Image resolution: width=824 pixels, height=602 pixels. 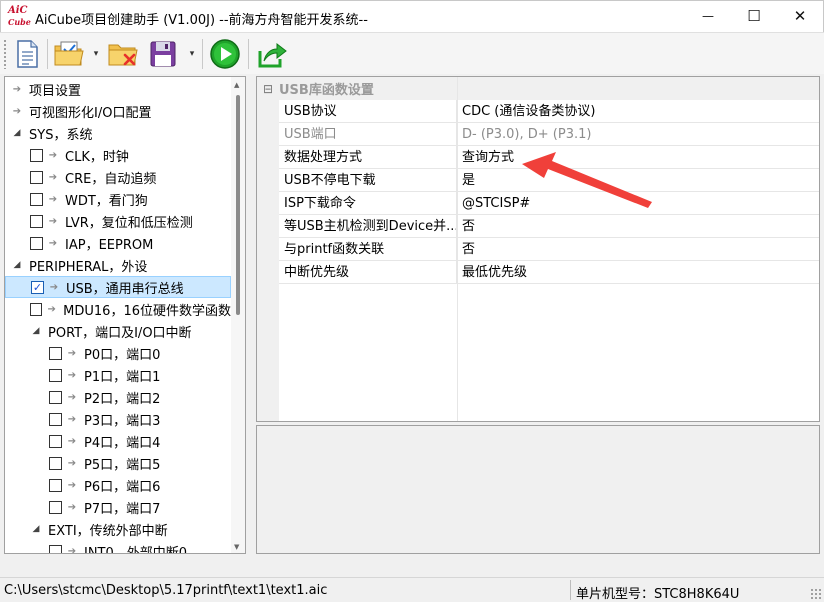 I want to click on tree-item: ➔ P0口，端口0, so click(x=118, y=353).